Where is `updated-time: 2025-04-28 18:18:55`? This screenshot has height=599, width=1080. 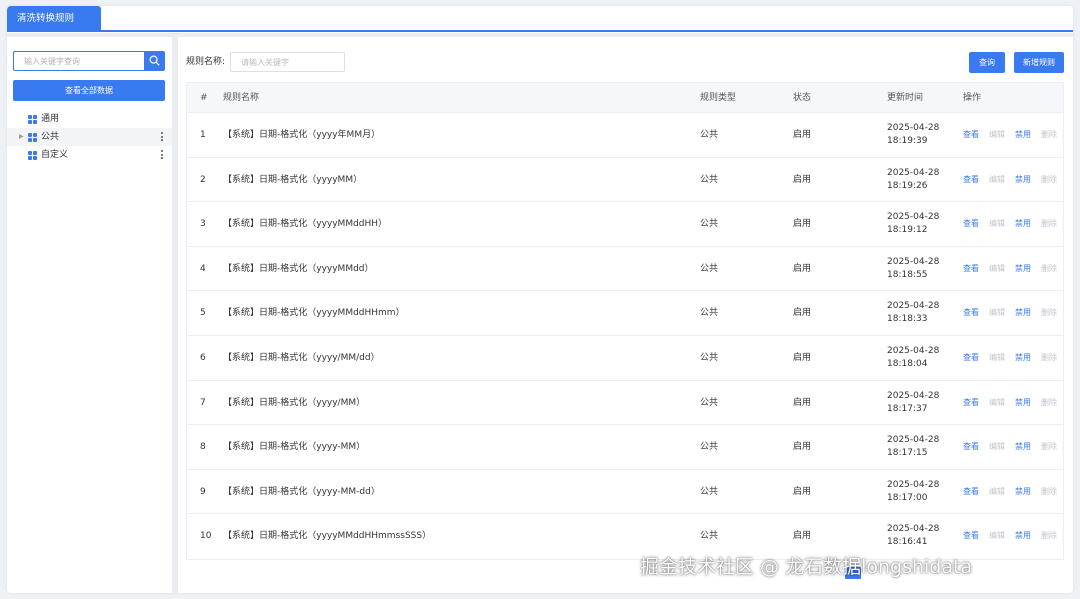
updated-time: 2025-04-28 18:18:55 is located at coordinates (913, 268).